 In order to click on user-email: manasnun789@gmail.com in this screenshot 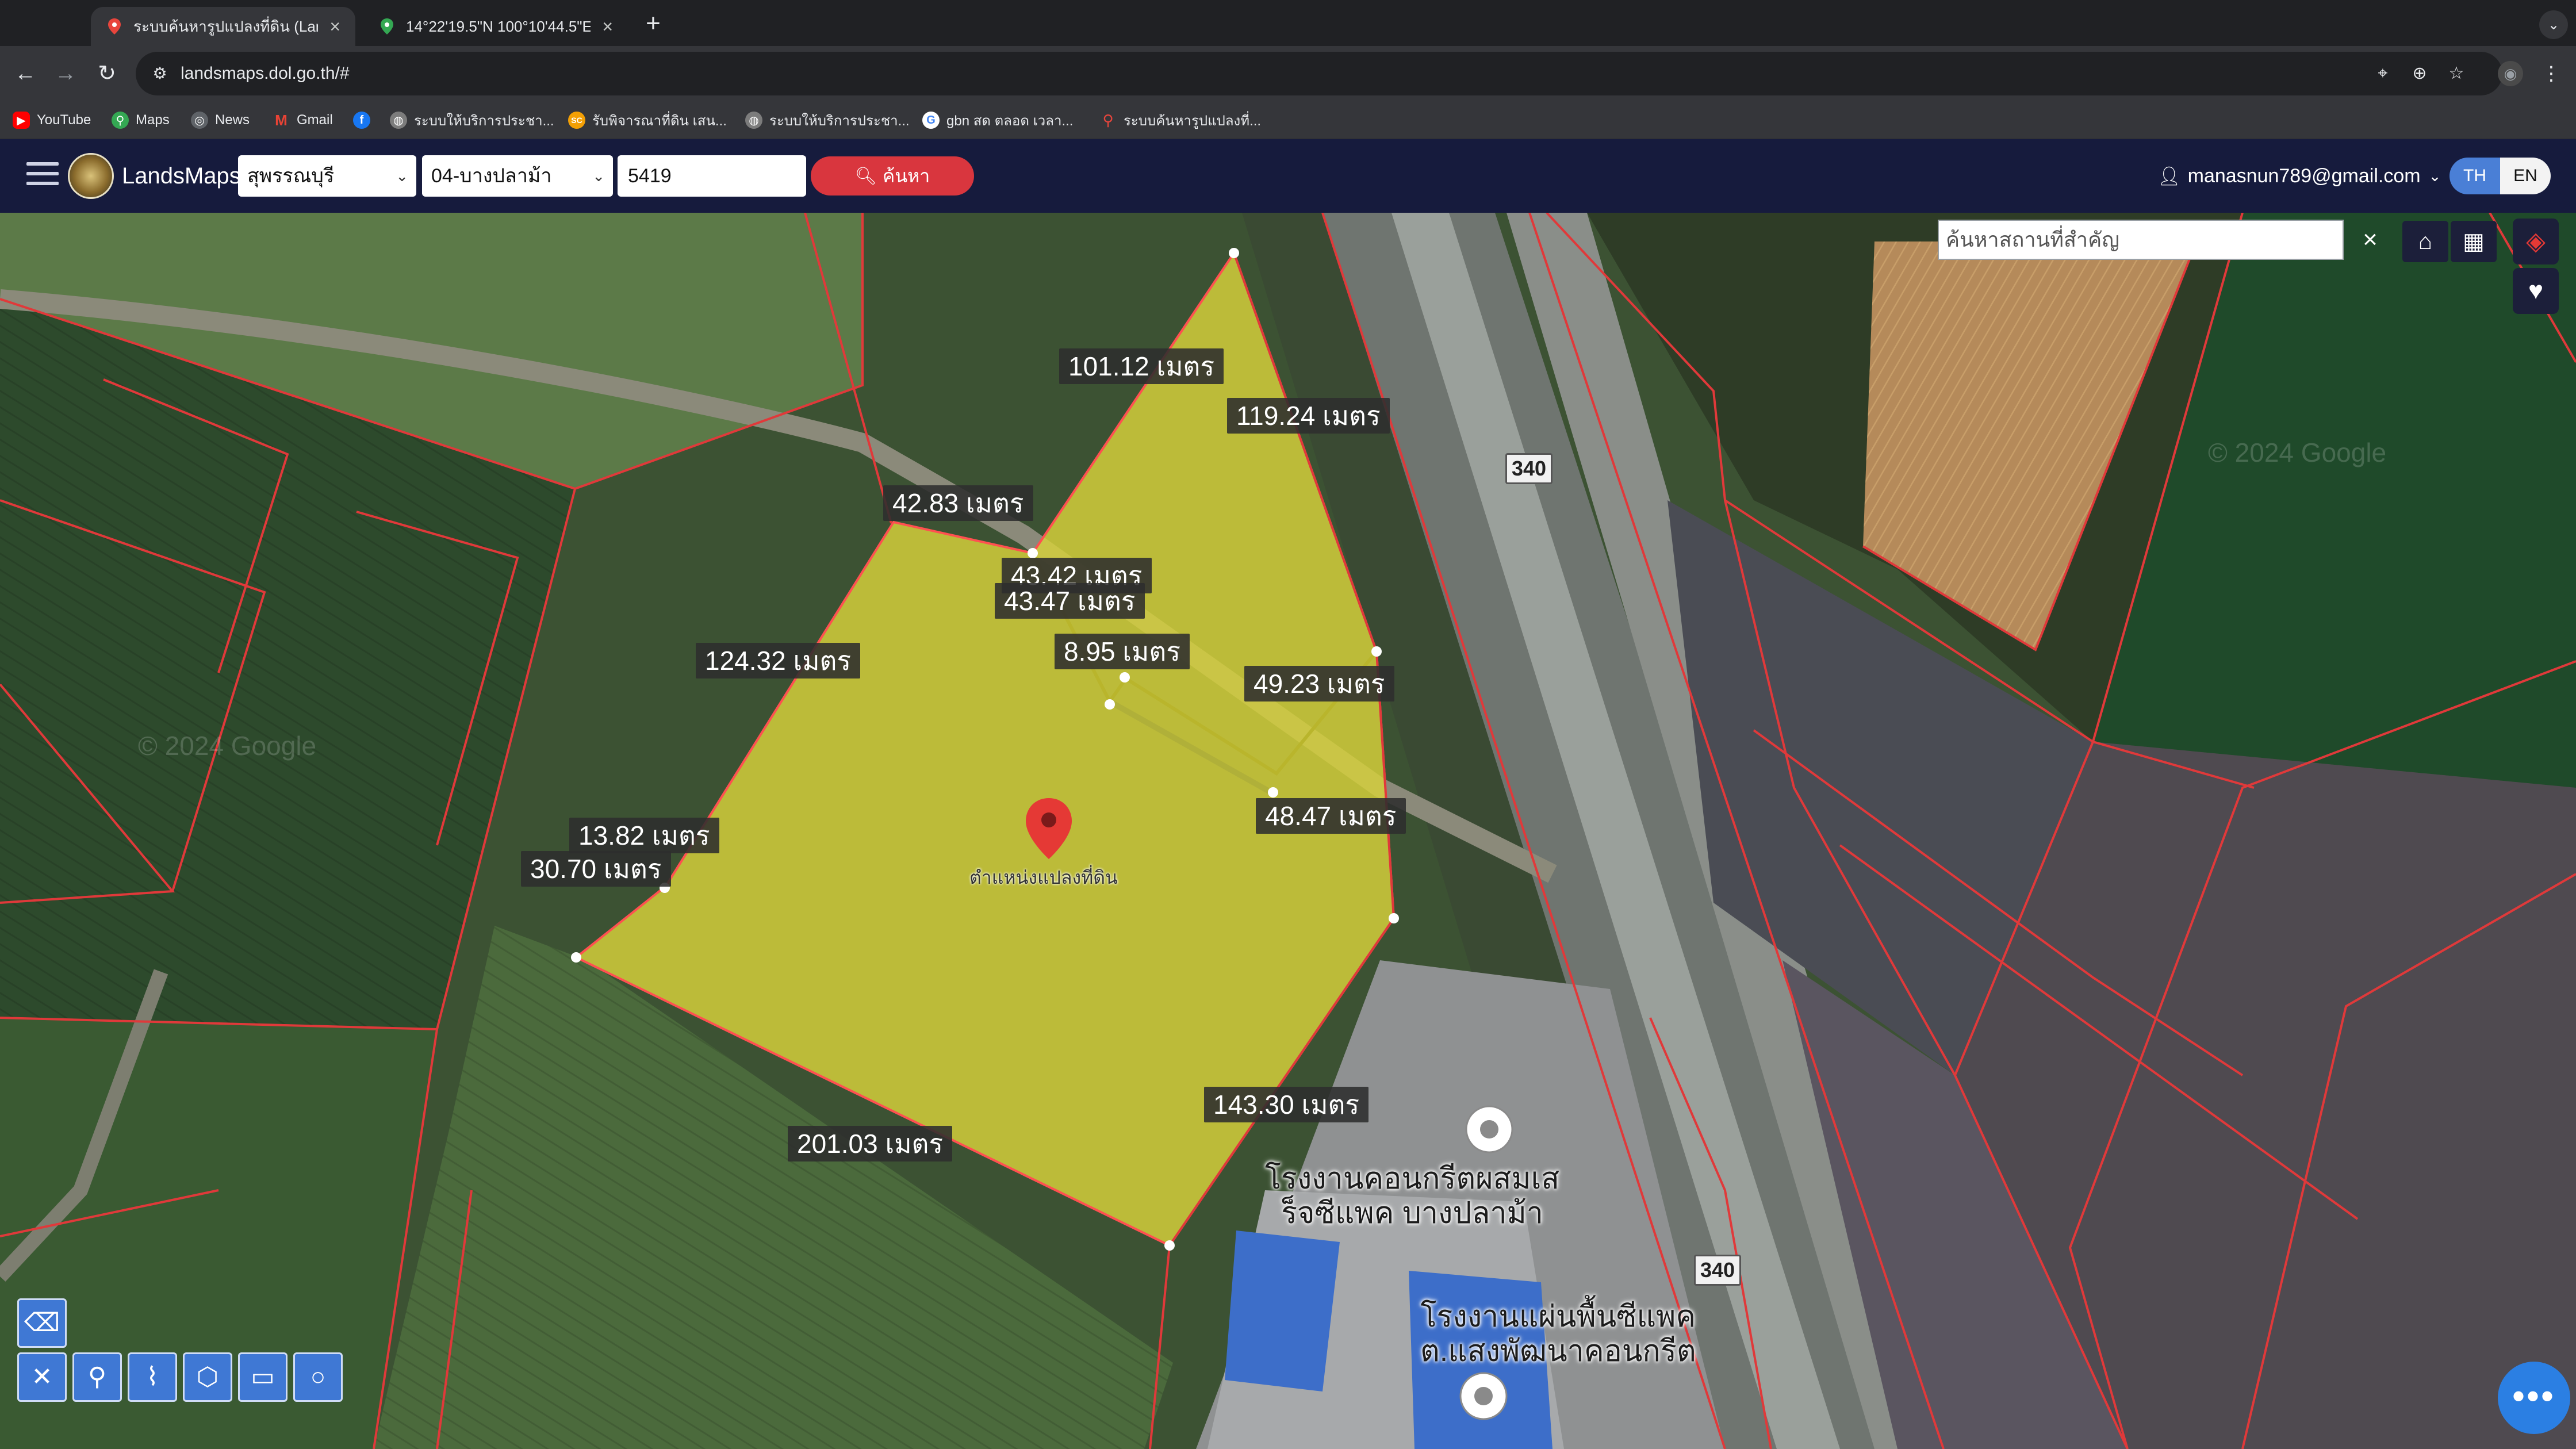, I will do `click(2304, 176)`.